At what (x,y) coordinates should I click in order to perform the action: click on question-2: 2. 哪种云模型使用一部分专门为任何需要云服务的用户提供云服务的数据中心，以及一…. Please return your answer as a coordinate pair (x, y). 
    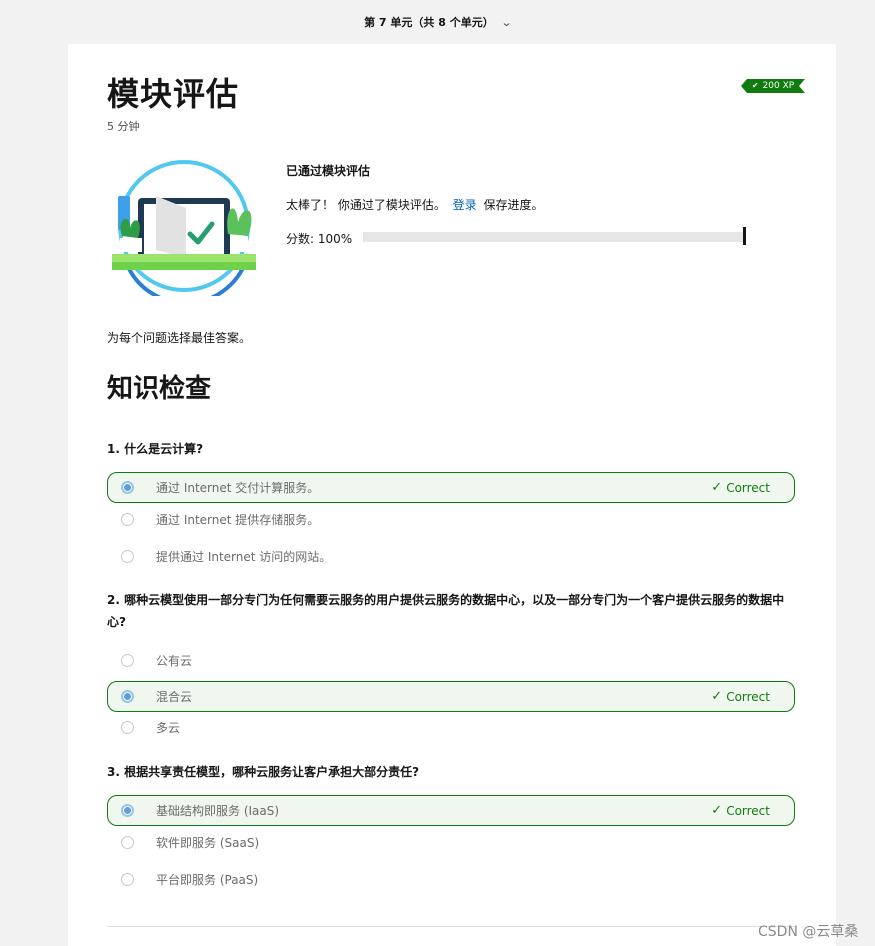
    Looking at the image, I should click on (446, 611).